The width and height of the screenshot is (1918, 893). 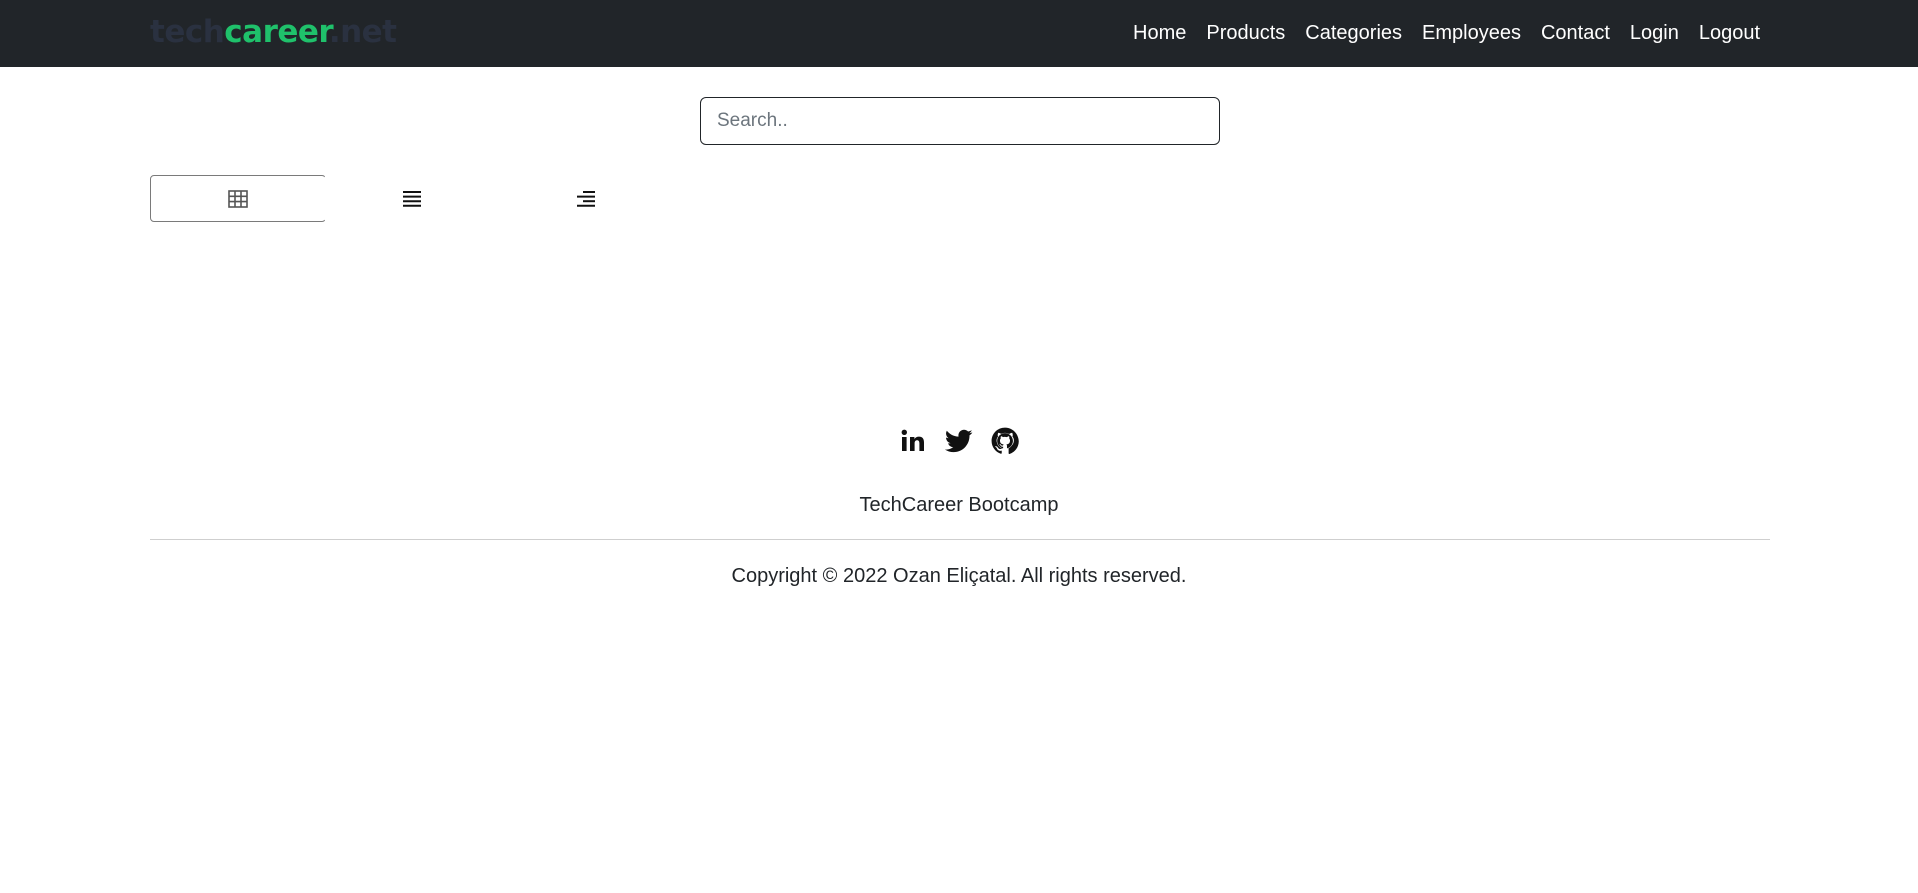 I want to click on table-view-button, so click(x=238, y=198).